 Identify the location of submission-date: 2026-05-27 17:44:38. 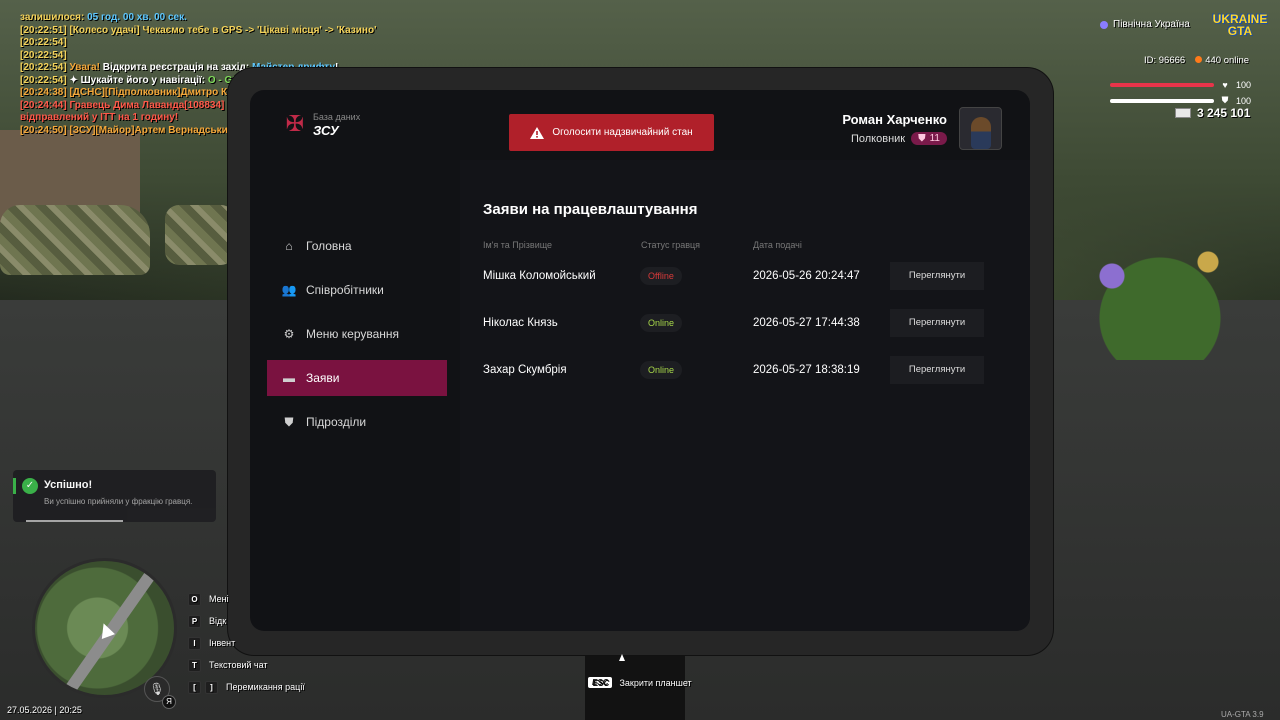
(806, 323).